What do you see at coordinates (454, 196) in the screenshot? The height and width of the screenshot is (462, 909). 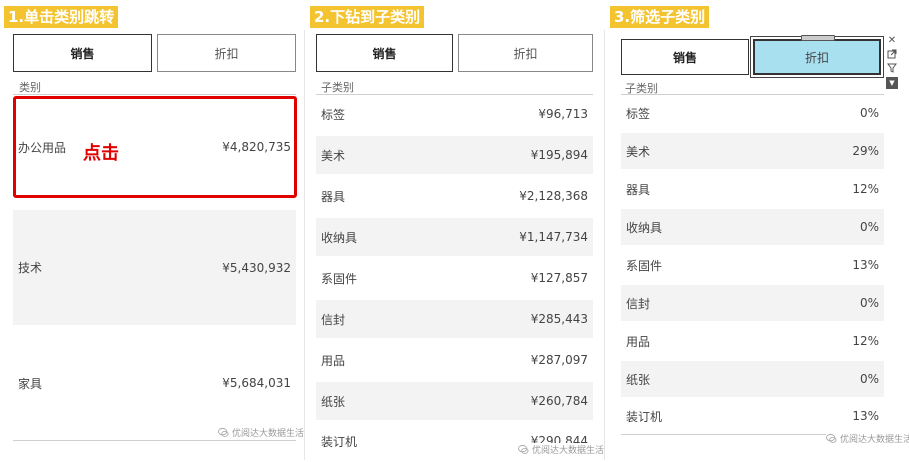 I see `table-row: 器具 ¥2,128,368` at bounding box center [454, 196].